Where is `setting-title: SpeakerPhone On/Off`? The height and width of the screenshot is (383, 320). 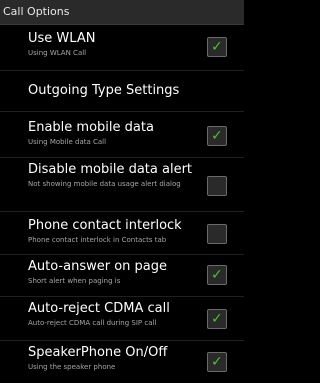
setting-title: SpeakerPhone On/Off is located at coordinates (98, 352).